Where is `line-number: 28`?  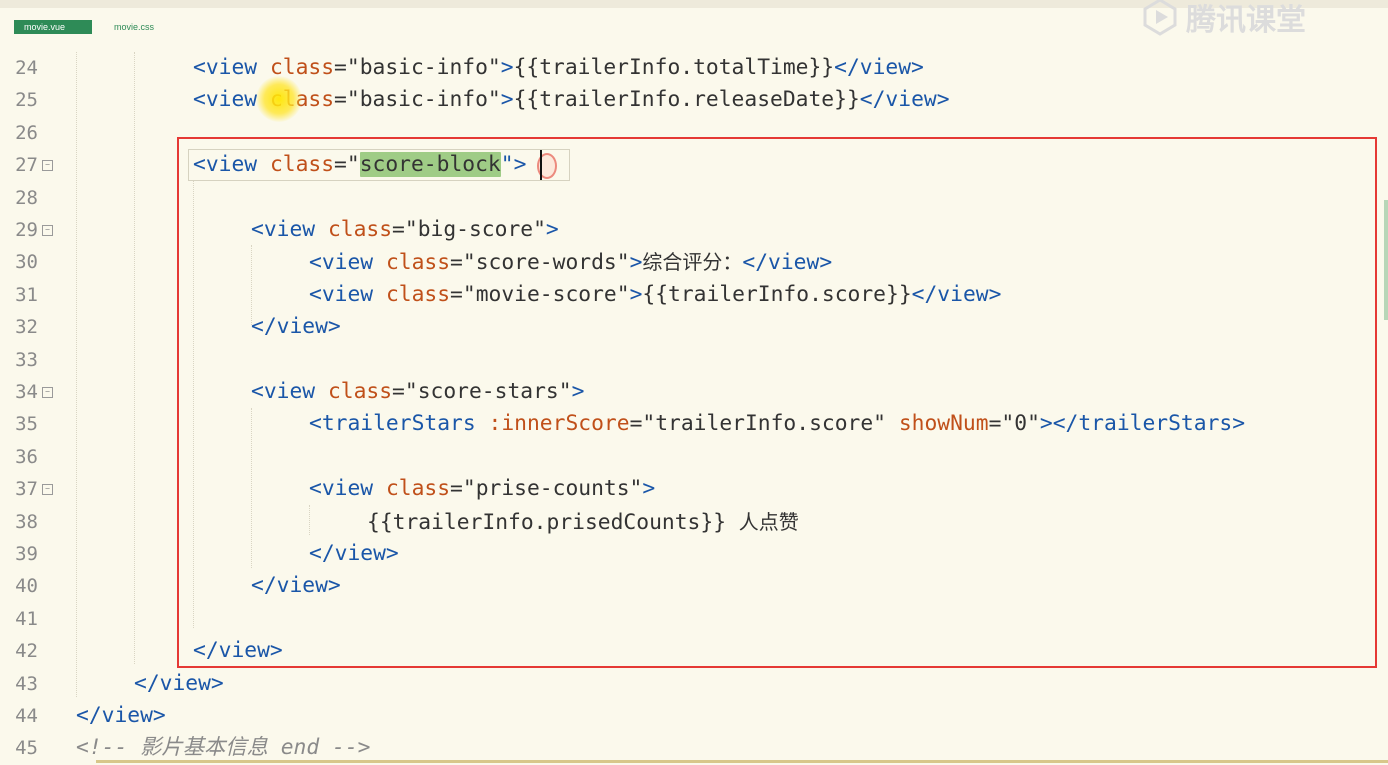
line-number: 28 is located at coordinates (26, 197).